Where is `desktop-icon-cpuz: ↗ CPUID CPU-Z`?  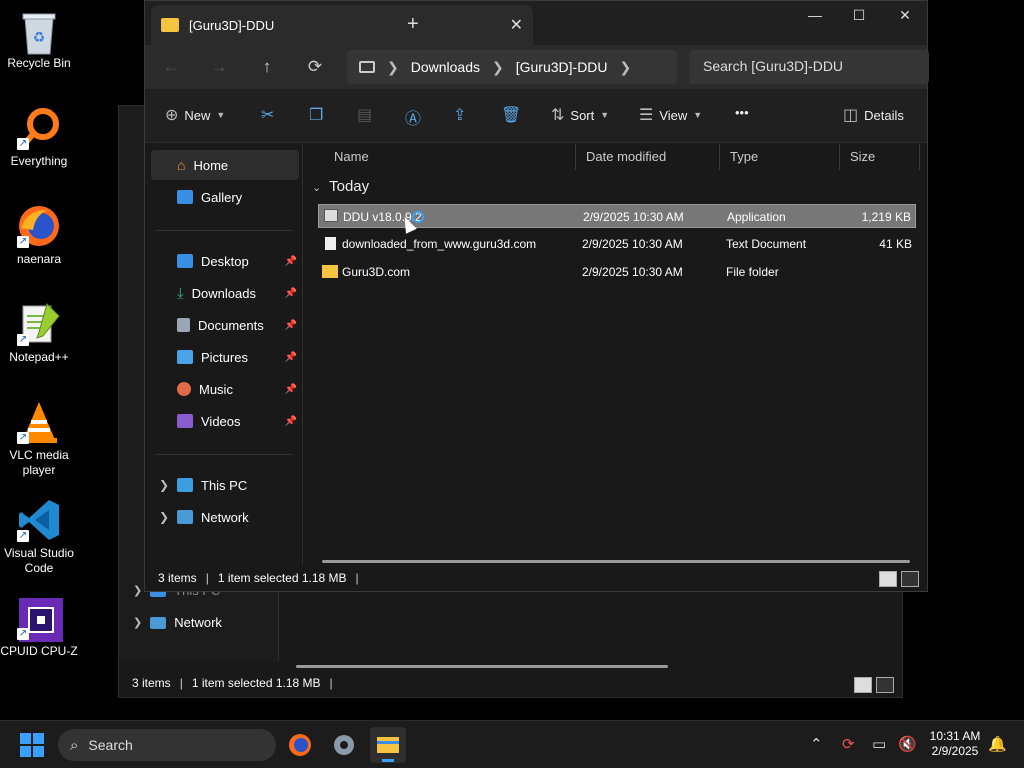 desktop-icon-cpuz: ↗ CPUID CPU-Z is located at coordinates (39, 627).